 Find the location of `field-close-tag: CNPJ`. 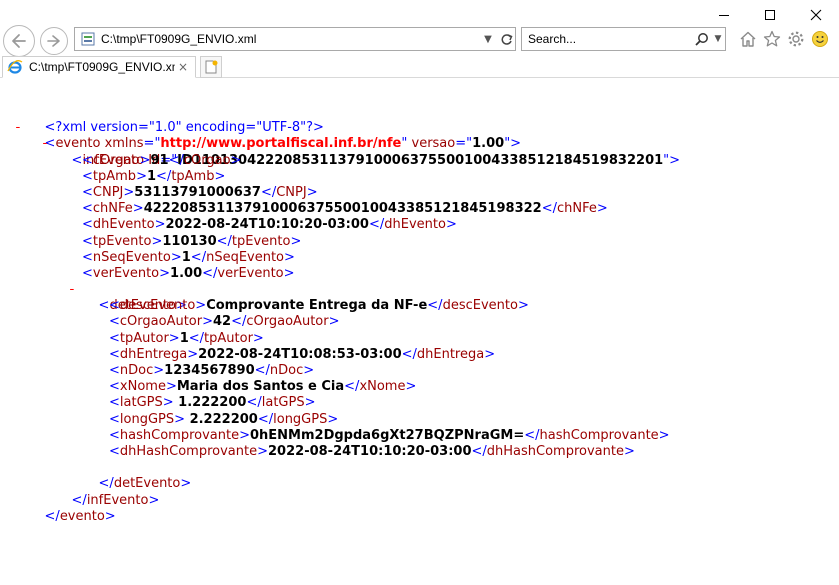

field-close-tag: CNPJ is located at coordinates (291, 192).